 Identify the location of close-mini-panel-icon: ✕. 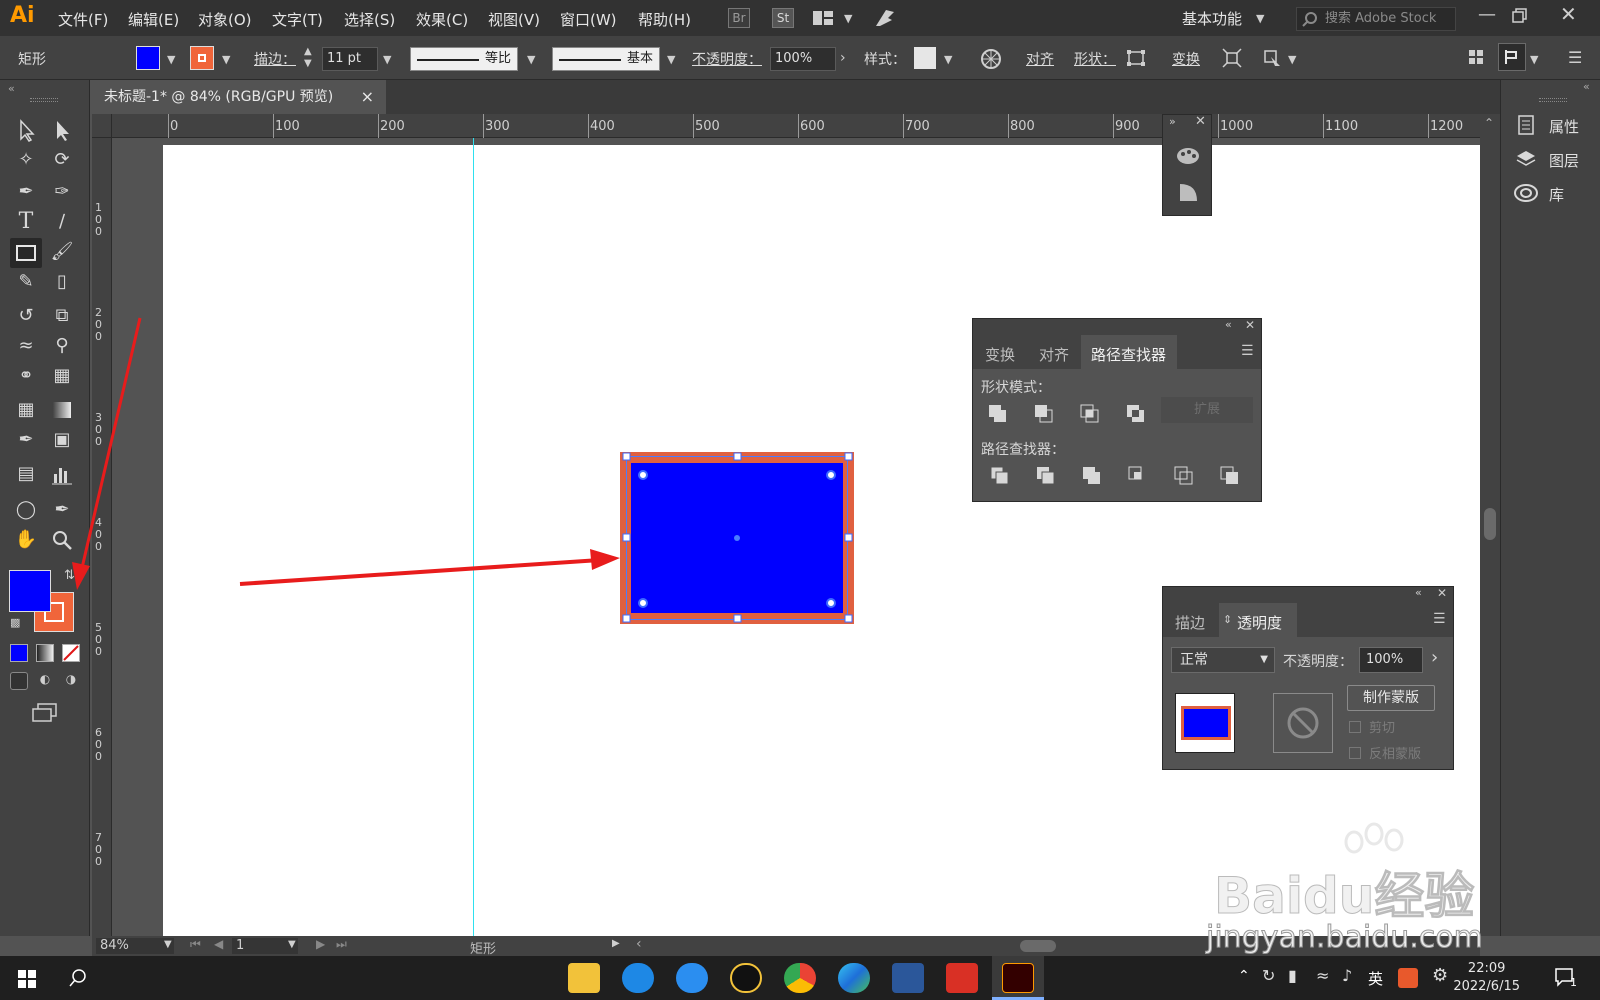
(1200, 121).